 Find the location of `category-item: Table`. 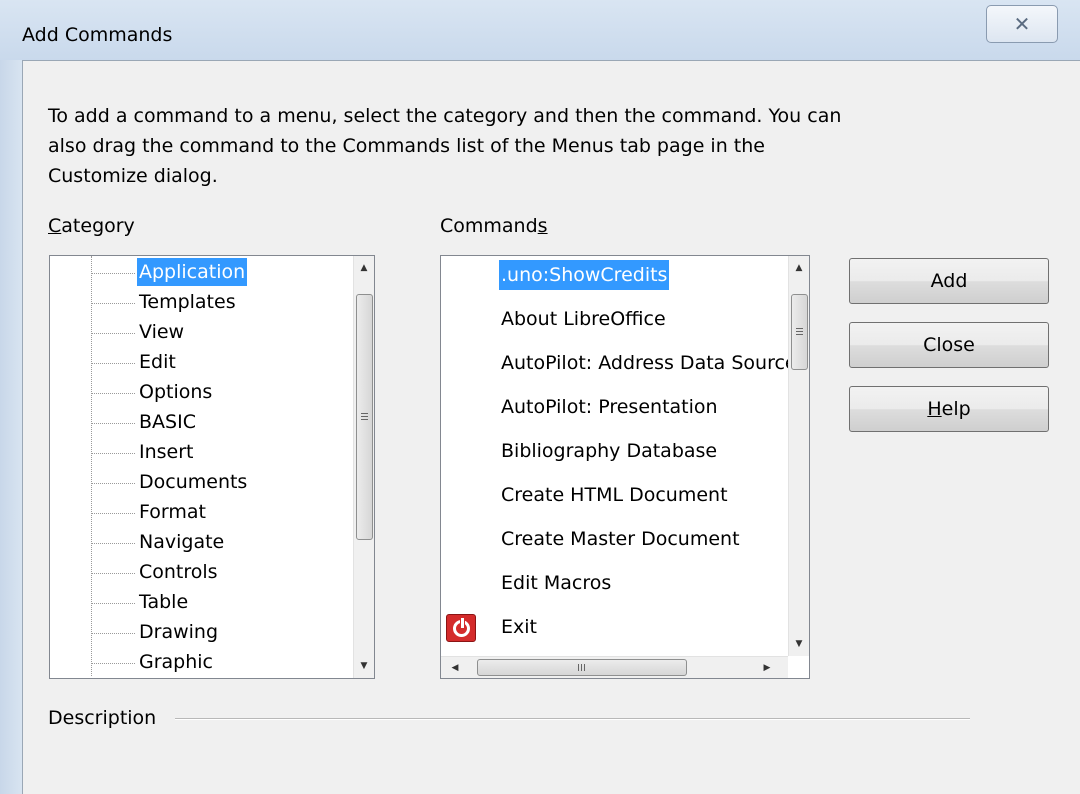

category-item: Table is located at coordinates (163, 602).